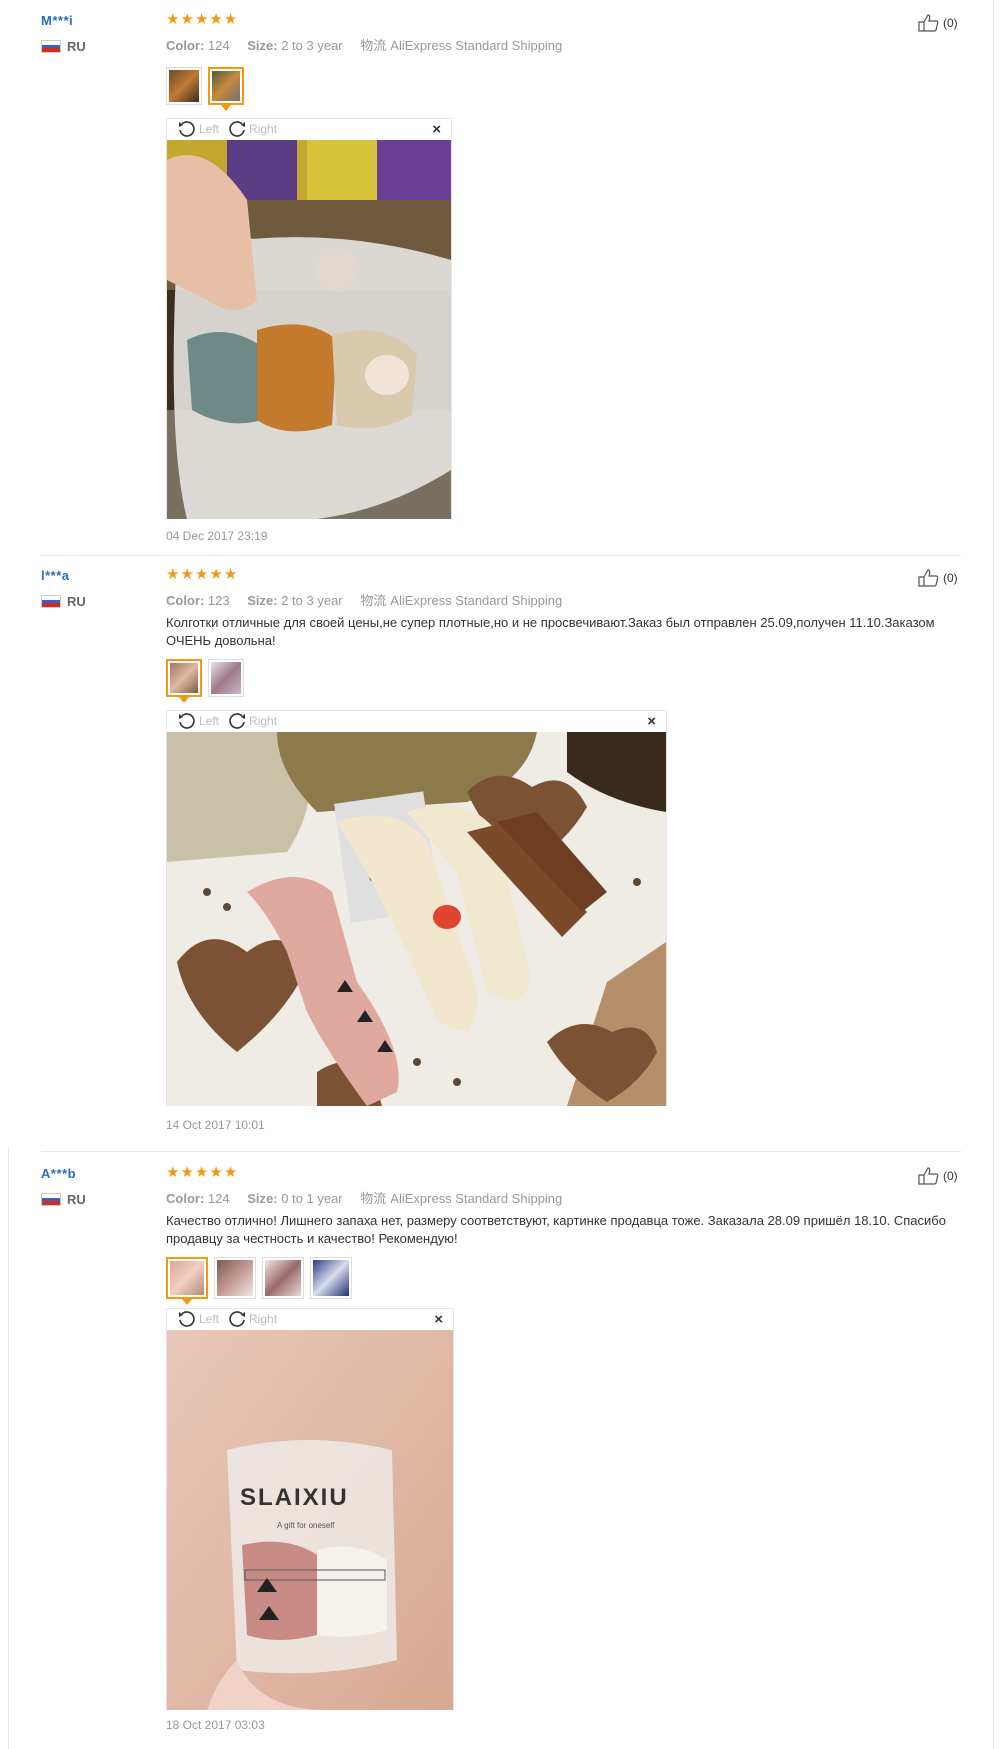  I want to click on size-value: 0 to 1 year, so click(312, 1198).